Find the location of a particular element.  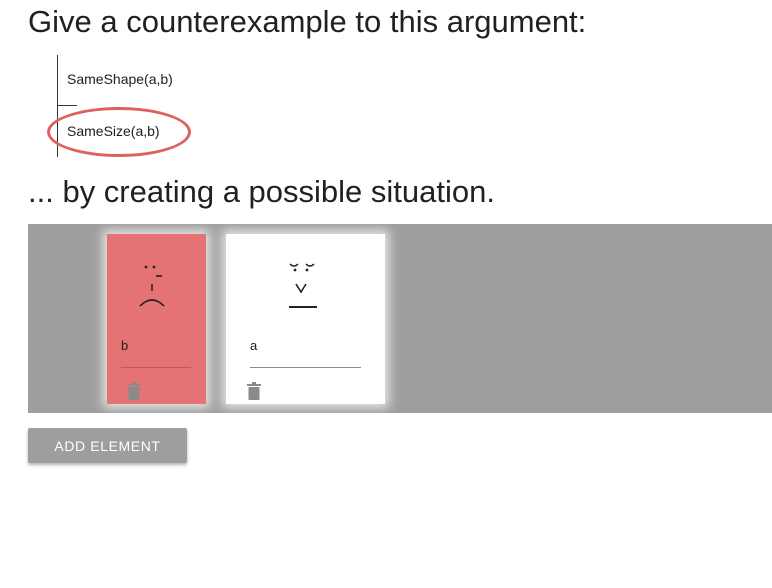

sad-face-icon is located at coordinates (156, 286).